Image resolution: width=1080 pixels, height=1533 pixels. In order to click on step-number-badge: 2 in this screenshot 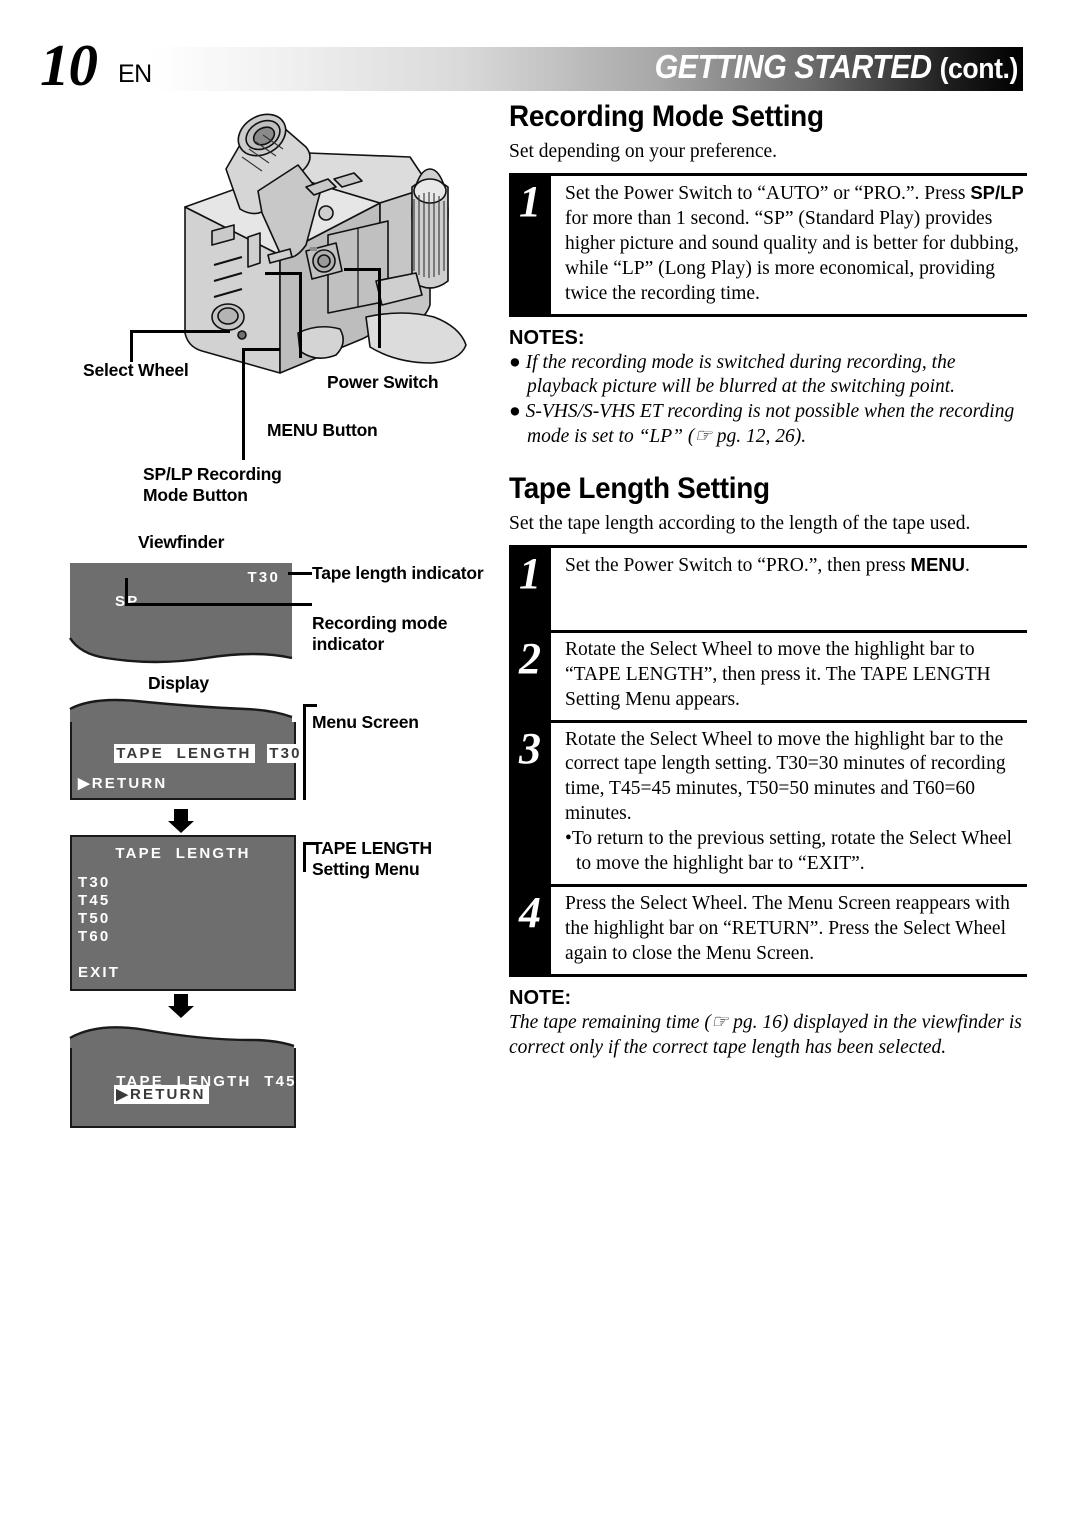, I will do `click(530, 676)`.